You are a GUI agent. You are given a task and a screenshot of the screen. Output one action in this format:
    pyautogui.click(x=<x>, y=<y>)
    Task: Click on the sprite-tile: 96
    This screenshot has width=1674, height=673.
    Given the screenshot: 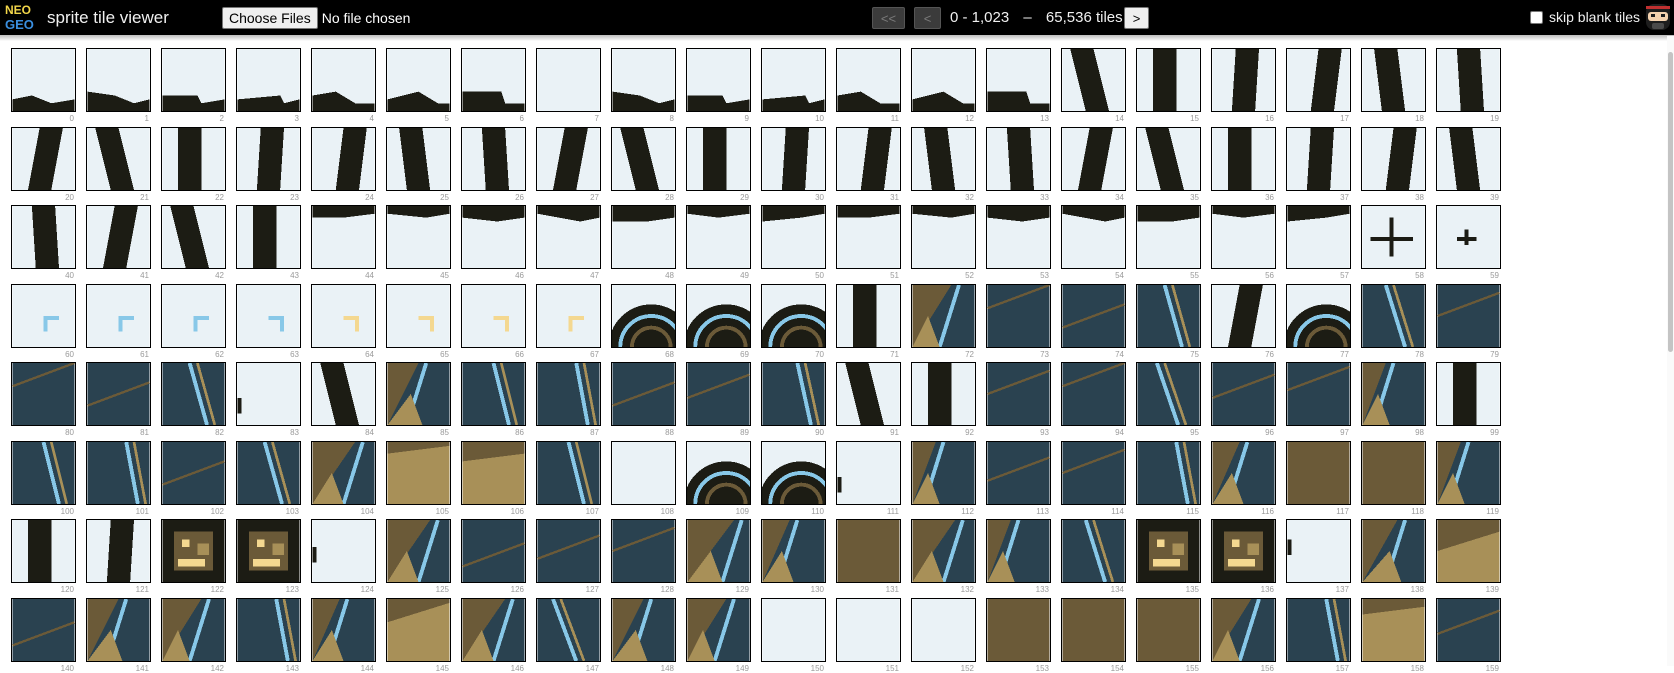 What is the action you would take?
    pyautogui.click(x=1243, y=399)
    